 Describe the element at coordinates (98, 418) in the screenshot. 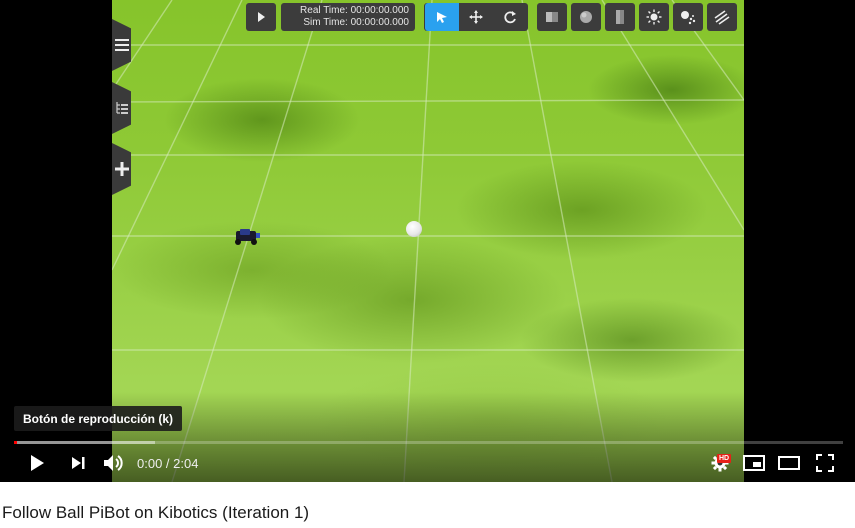

I see `play-button-tooltip: Botón de reproducción (k)` at that location.